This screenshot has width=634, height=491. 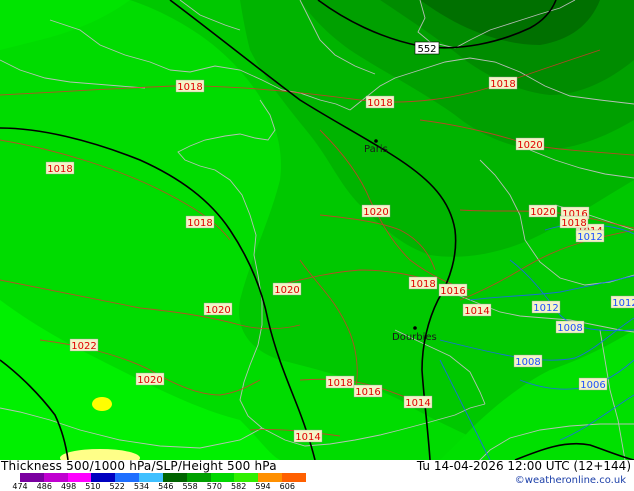 I want to click on pressure-label-text: 1022, so click(x=83, y=346).